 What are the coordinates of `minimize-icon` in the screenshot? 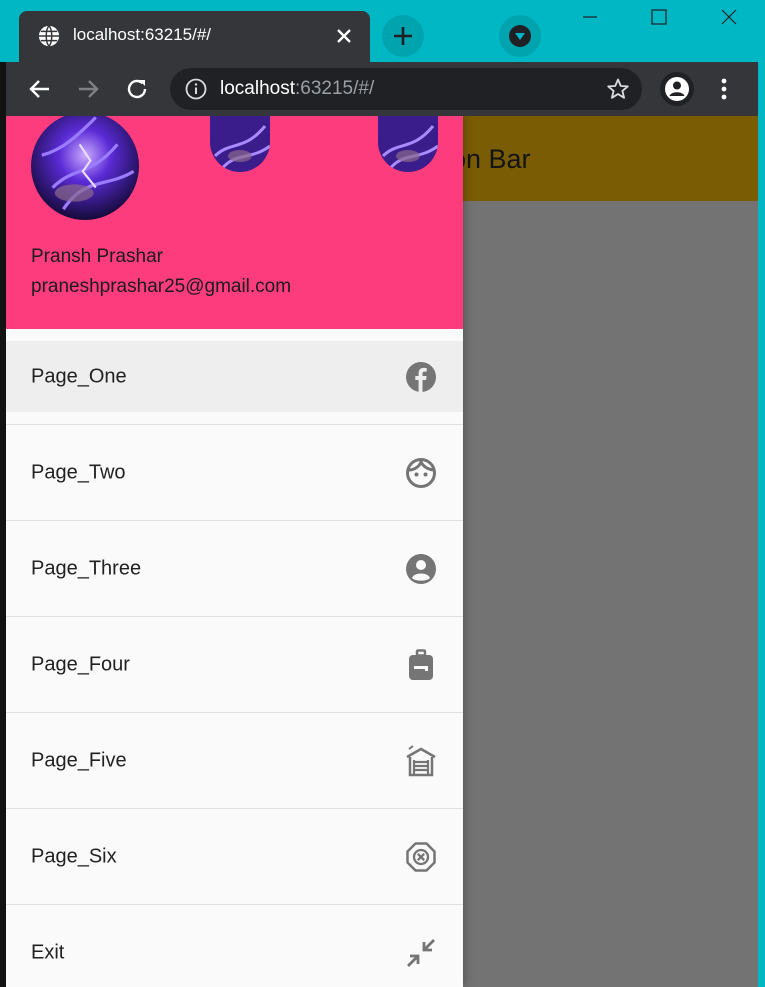 It's located at (590, 17).